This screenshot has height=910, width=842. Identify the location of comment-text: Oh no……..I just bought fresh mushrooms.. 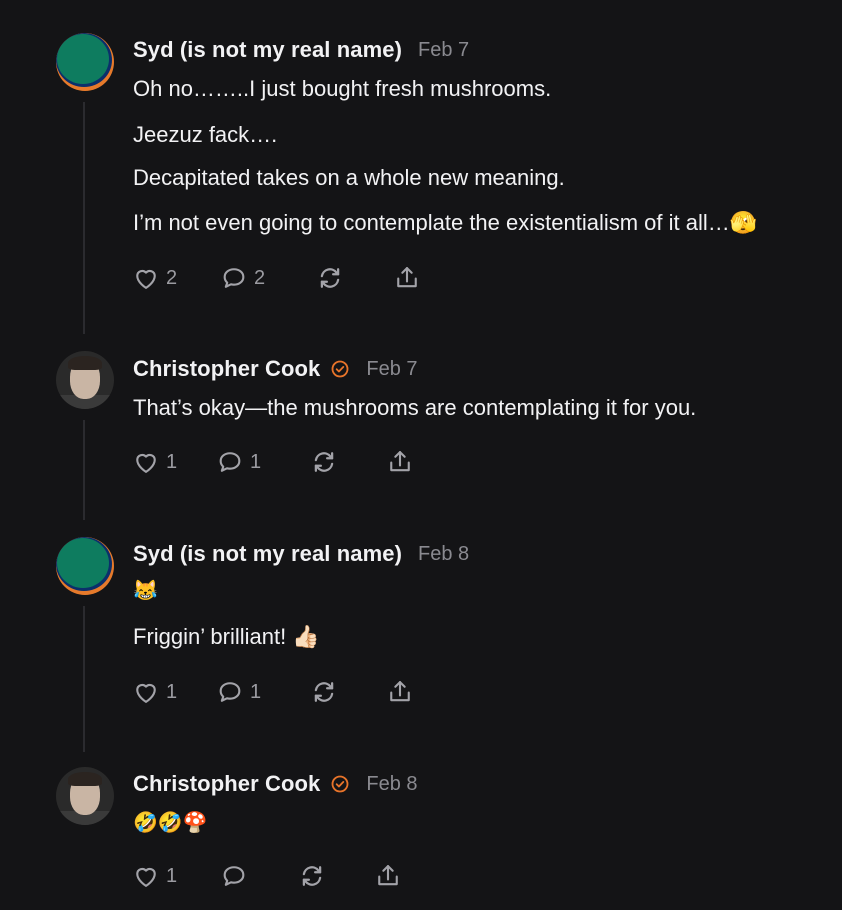
(342, 88).